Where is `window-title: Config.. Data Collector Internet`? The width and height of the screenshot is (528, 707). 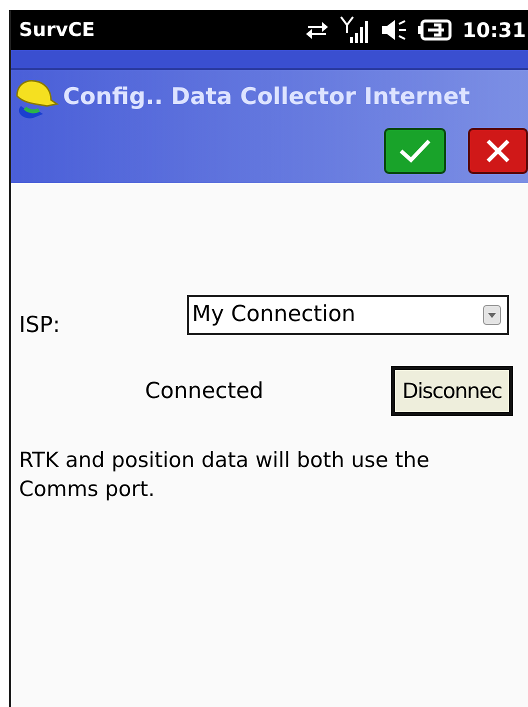
window-title: Config.. Data Collector Internet is located at coordinates (266, 97).